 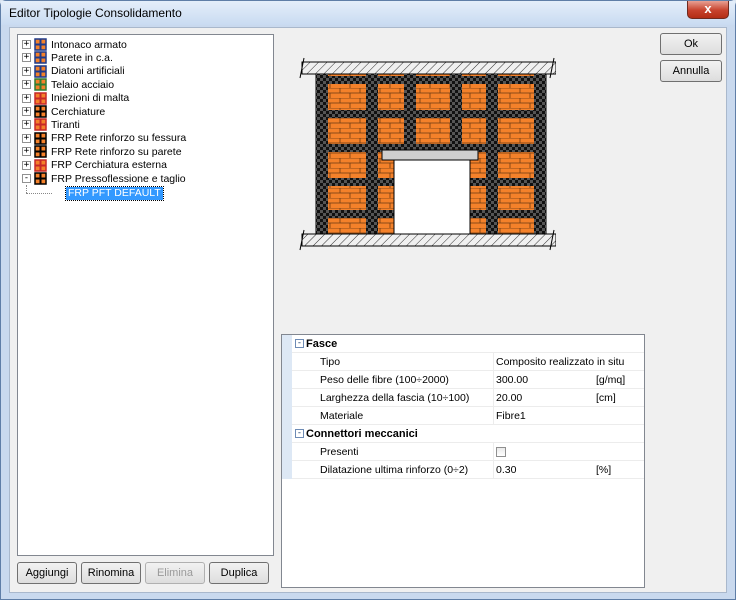 What do you see at coordinates (384, 380) in the screenshot?
I see `property-name: Peso delle fibre (100÷2000)` at bounding box center [384, 380].